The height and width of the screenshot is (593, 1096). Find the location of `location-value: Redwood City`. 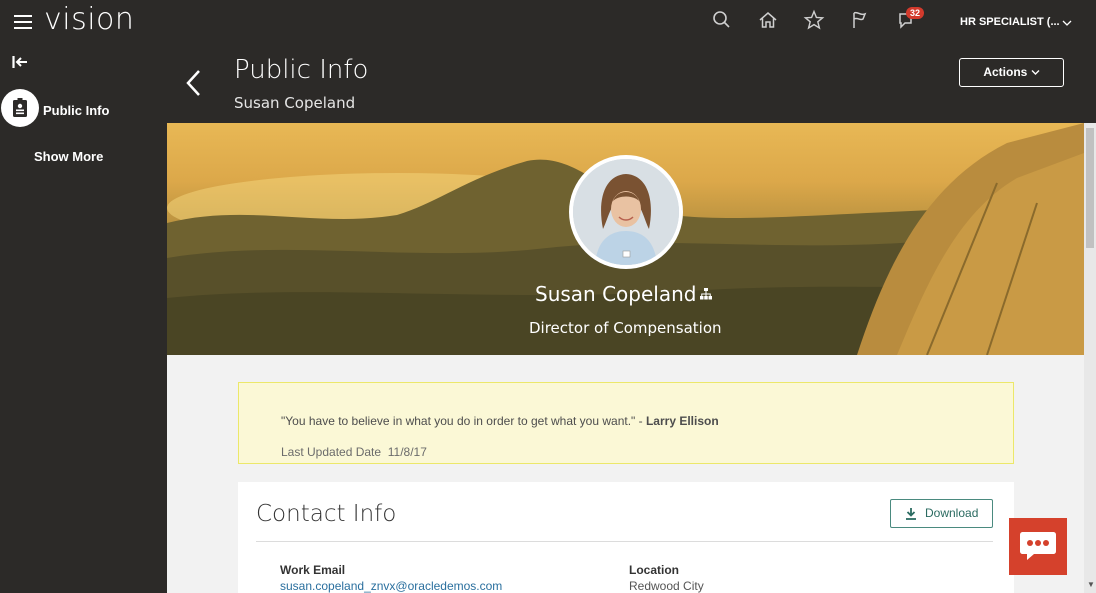

location-value: Redwood City is located at coordinates (666, 586).